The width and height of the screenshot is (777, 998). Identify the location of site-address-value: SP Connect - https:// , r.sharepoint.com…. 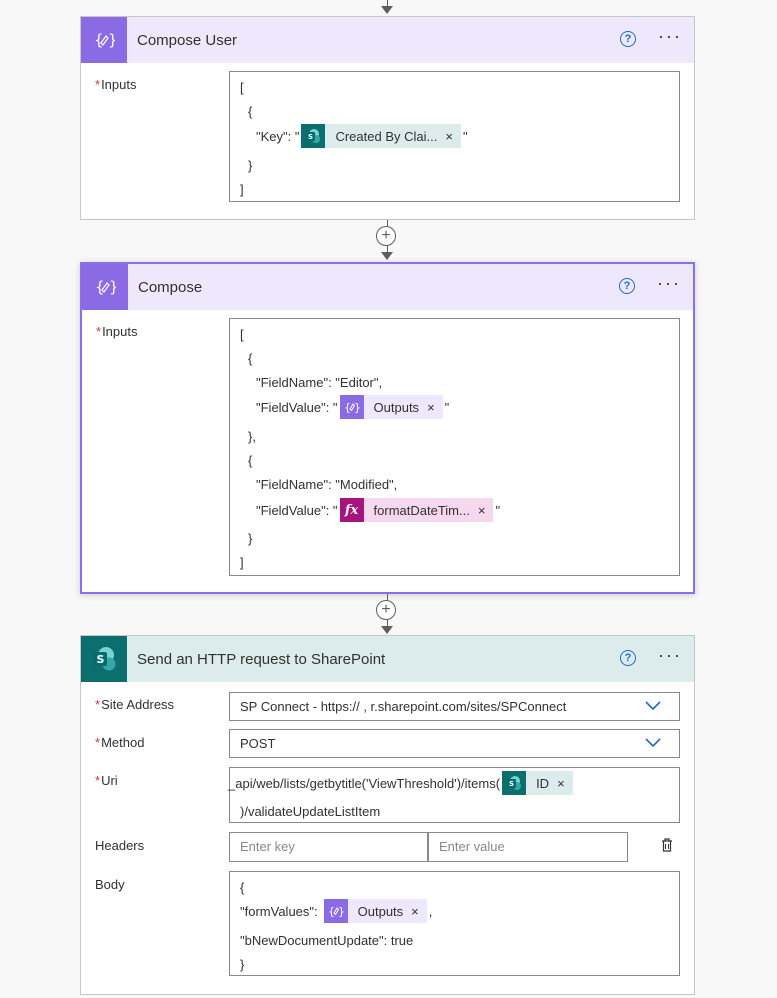
(403, 706).